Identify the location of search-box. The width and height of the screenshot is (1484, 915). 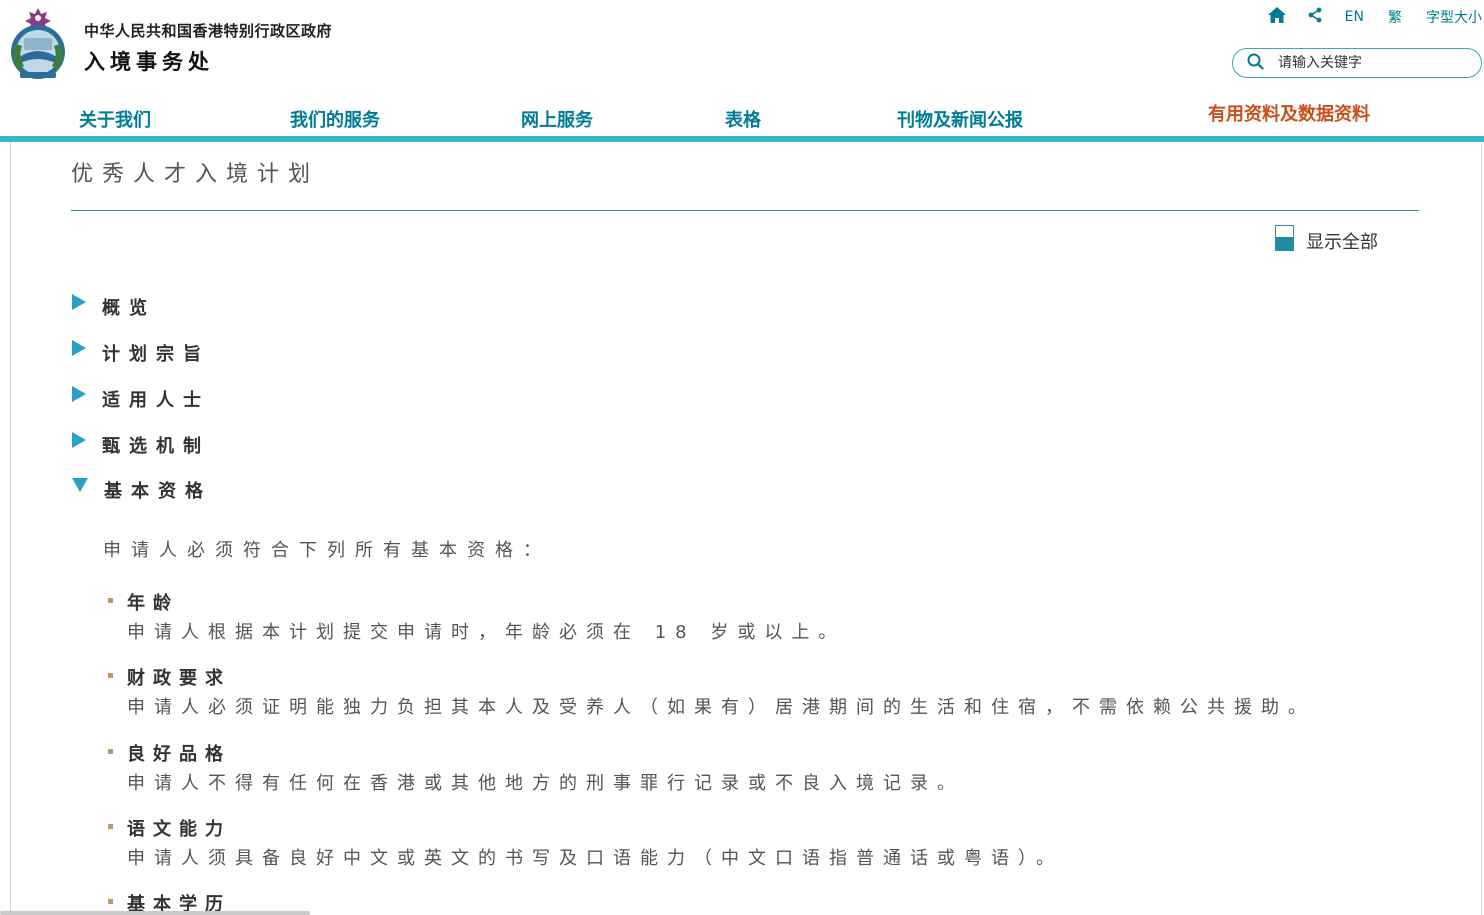
(1357, 63).